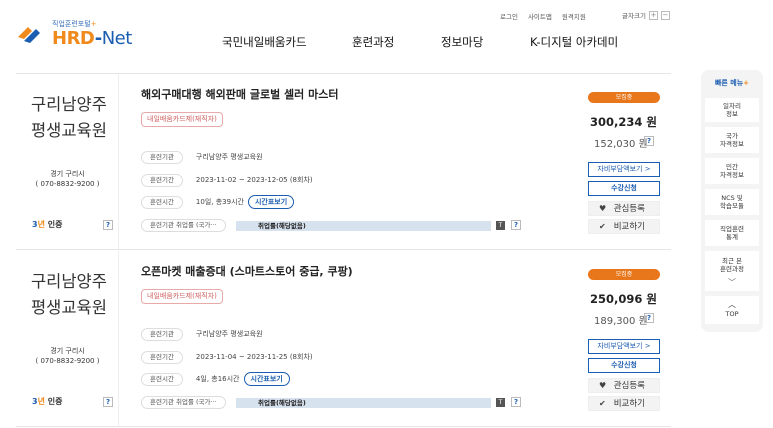 This screenshot has width=773, height=428. I want to click on course-price: 300,234 원, so click(623, 122).